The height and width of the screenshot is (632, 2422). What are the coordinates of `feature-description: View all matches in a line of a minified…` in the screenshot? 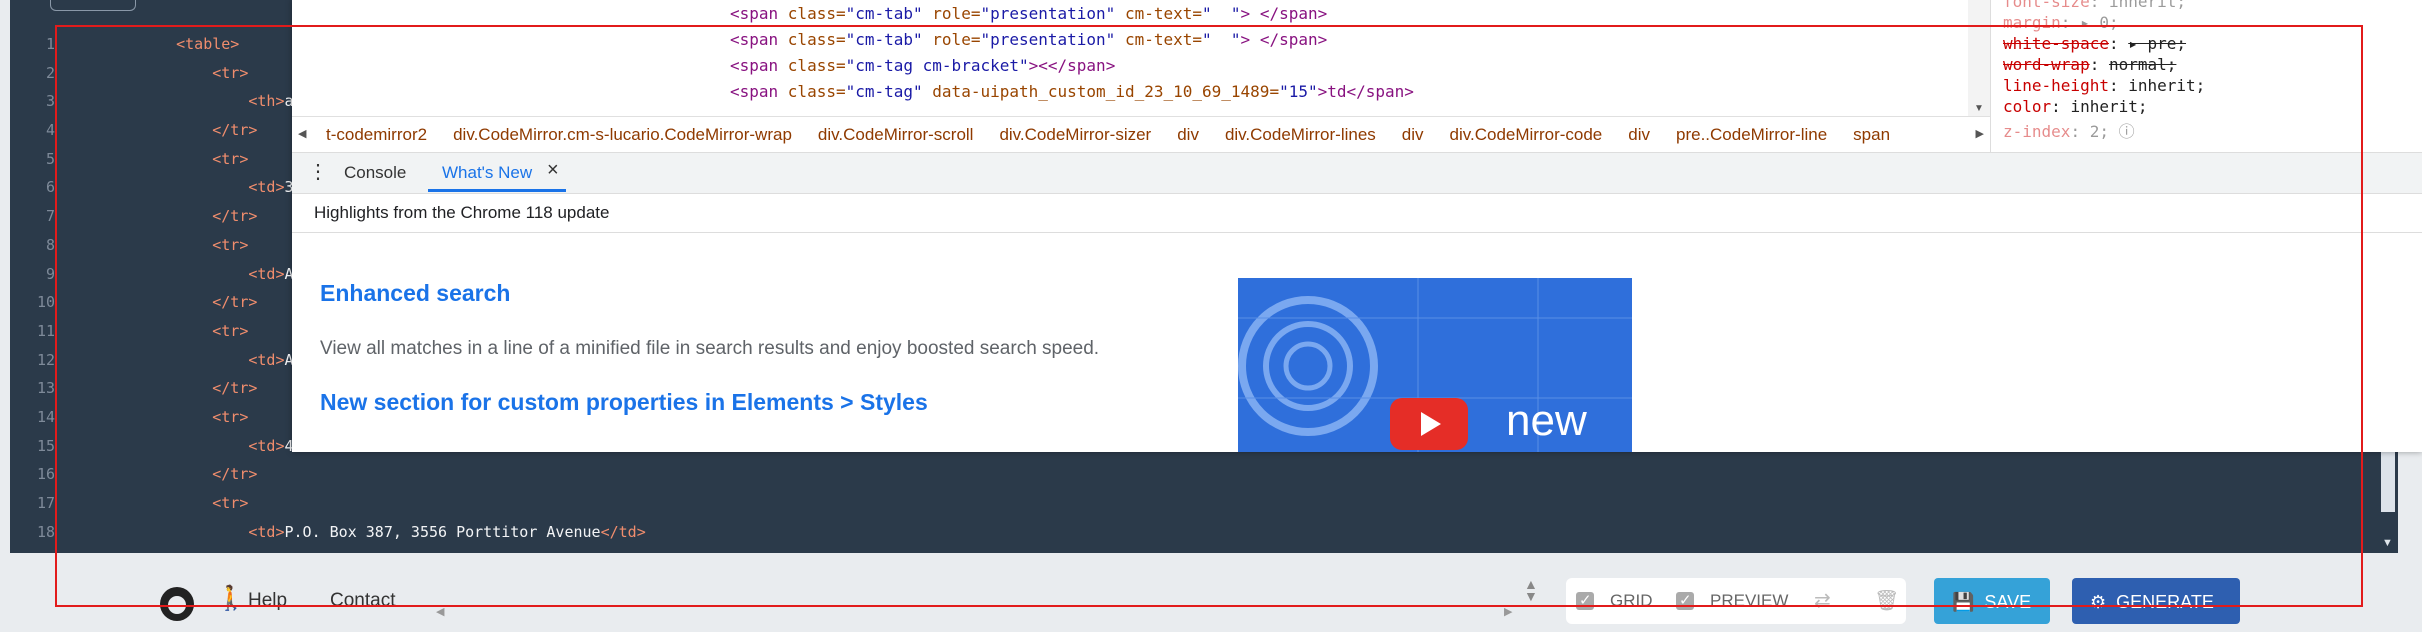 It's located at (710, 348).